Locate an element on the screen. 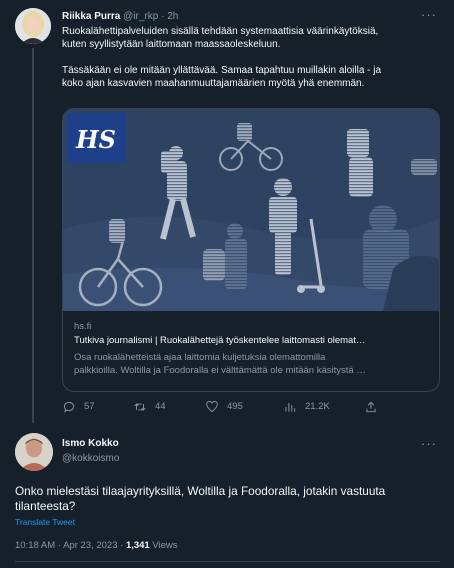 The height and width of the screenshot is (568, 454). reply-count: 57 is located at coordinates (89, 406).